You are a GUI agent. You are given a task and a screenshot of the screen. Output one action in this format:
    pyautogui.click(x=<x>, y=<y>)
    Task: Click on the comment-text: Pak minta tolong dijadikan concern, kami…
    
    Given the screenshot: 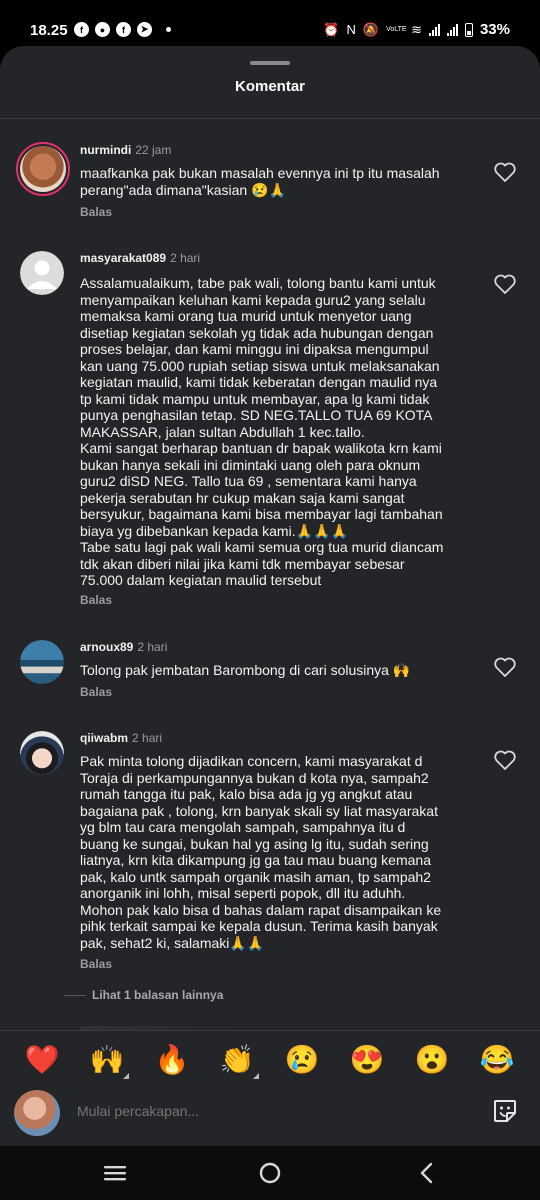 What is the action you would take?
    pyautogui.click(x=261, y=852)
    